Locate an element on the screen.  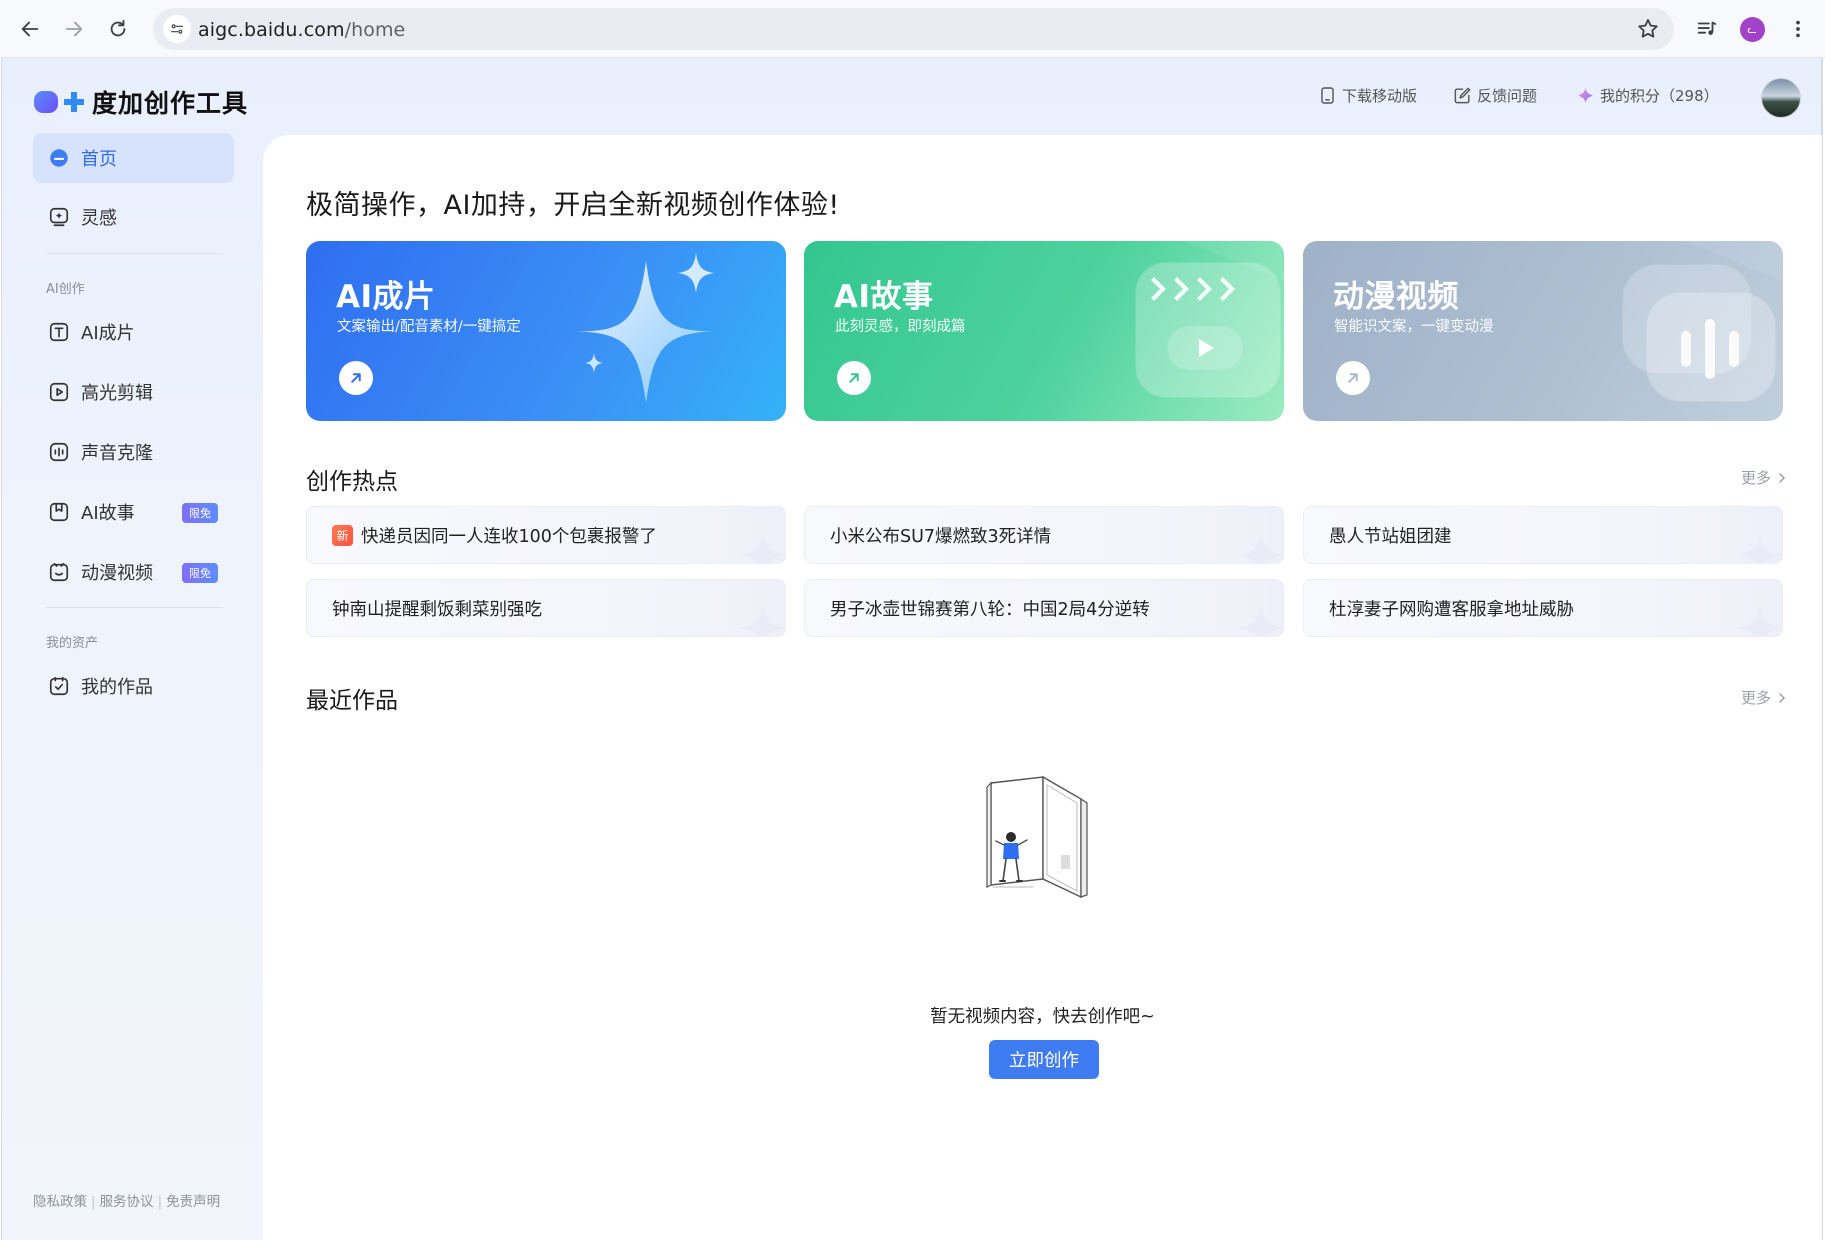
anime-icon is located at coordinates (59, 572).